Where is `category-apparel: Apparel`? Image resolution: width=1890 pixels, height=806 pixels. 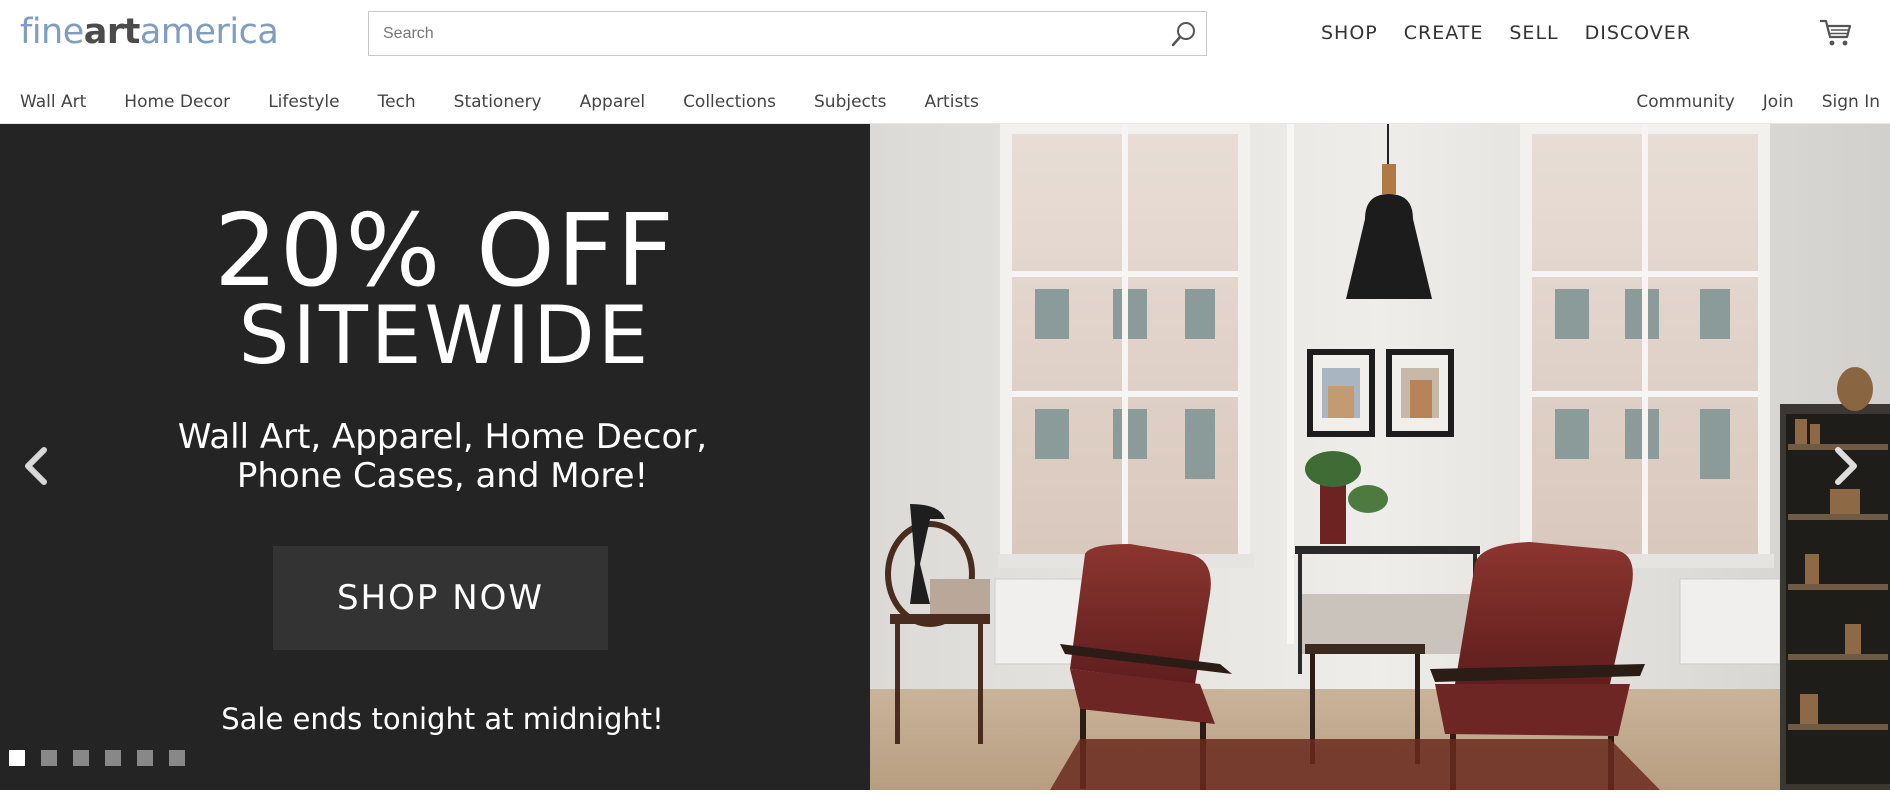 category-apparel: Apparel is located at coordinates (612, 102).